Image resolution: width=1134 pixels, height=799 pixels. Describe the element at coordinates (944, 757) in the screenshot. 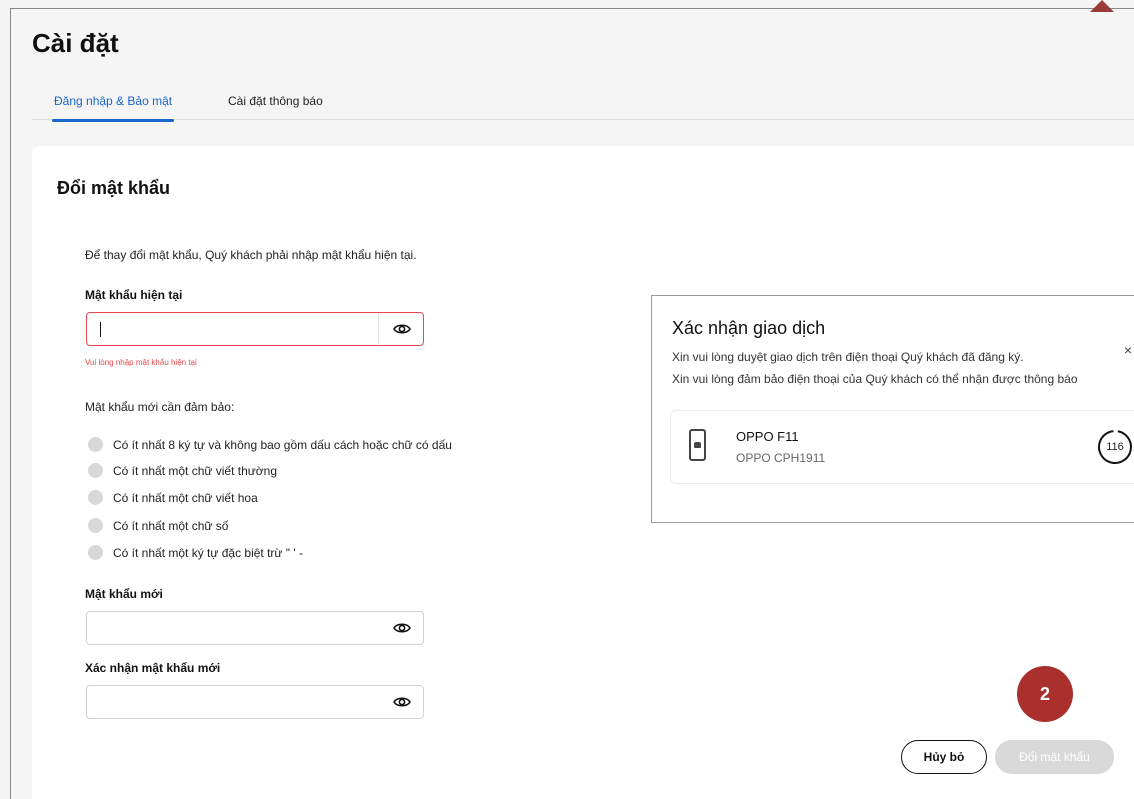

I see `cancel-button: Hủy bỏ` at that location.